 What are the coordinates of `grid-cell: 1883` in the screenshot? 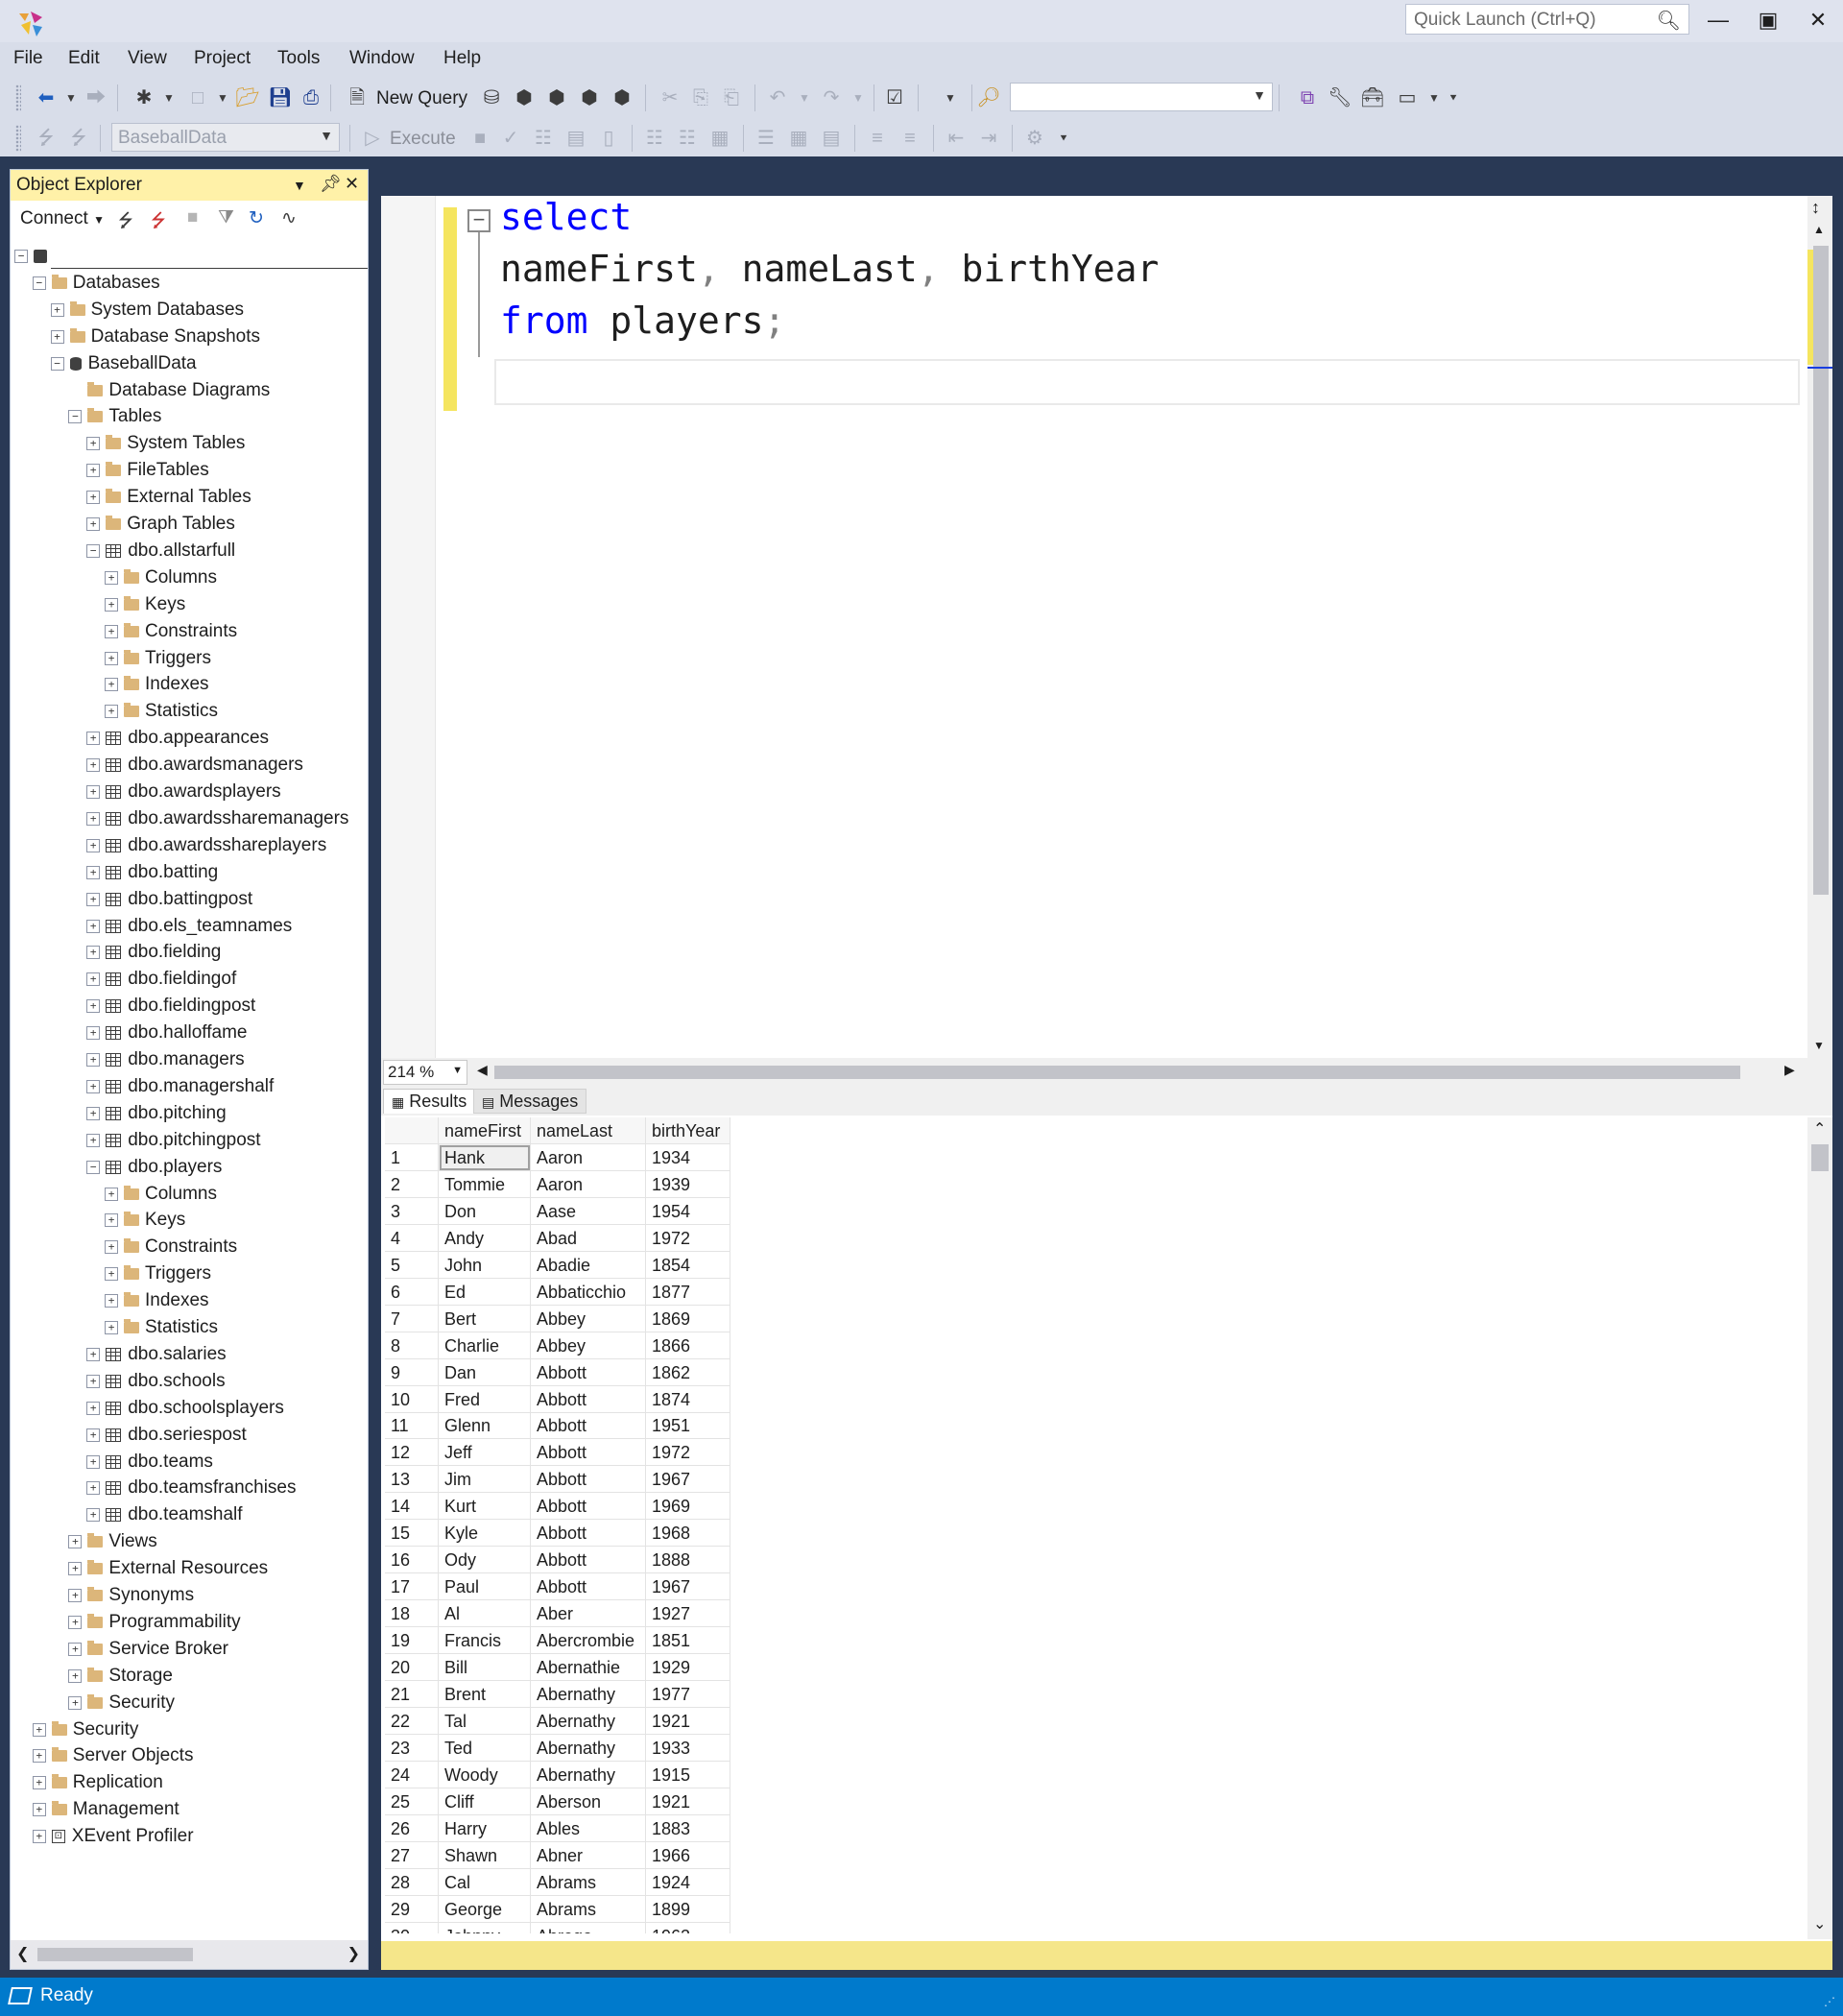 It's located at (688, 1828).